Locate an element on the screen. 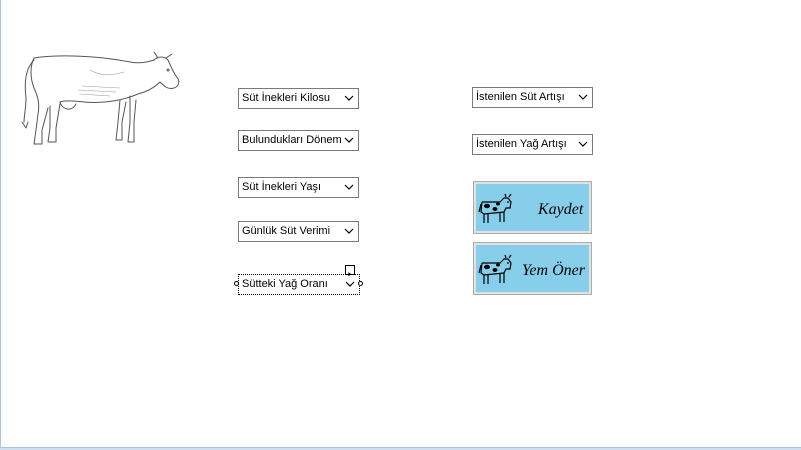 The image size is (801, 450). combo-text: Süt İnekleri Yaşı is located at coordinates (282, 187).